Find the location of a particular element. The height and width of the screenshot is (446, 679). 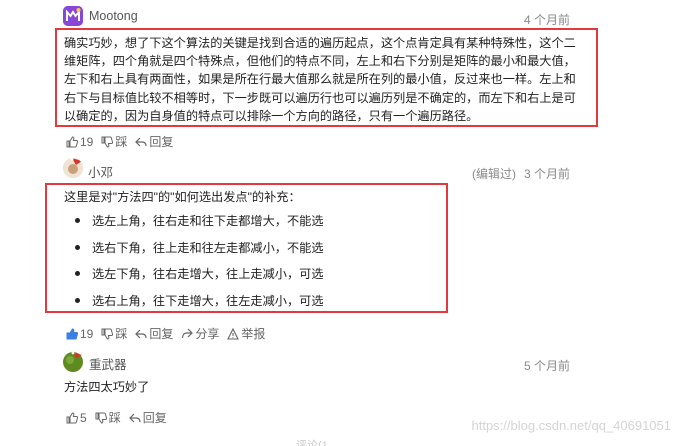

comment-time: 5 个月前 is located at coordinates (547, 366).